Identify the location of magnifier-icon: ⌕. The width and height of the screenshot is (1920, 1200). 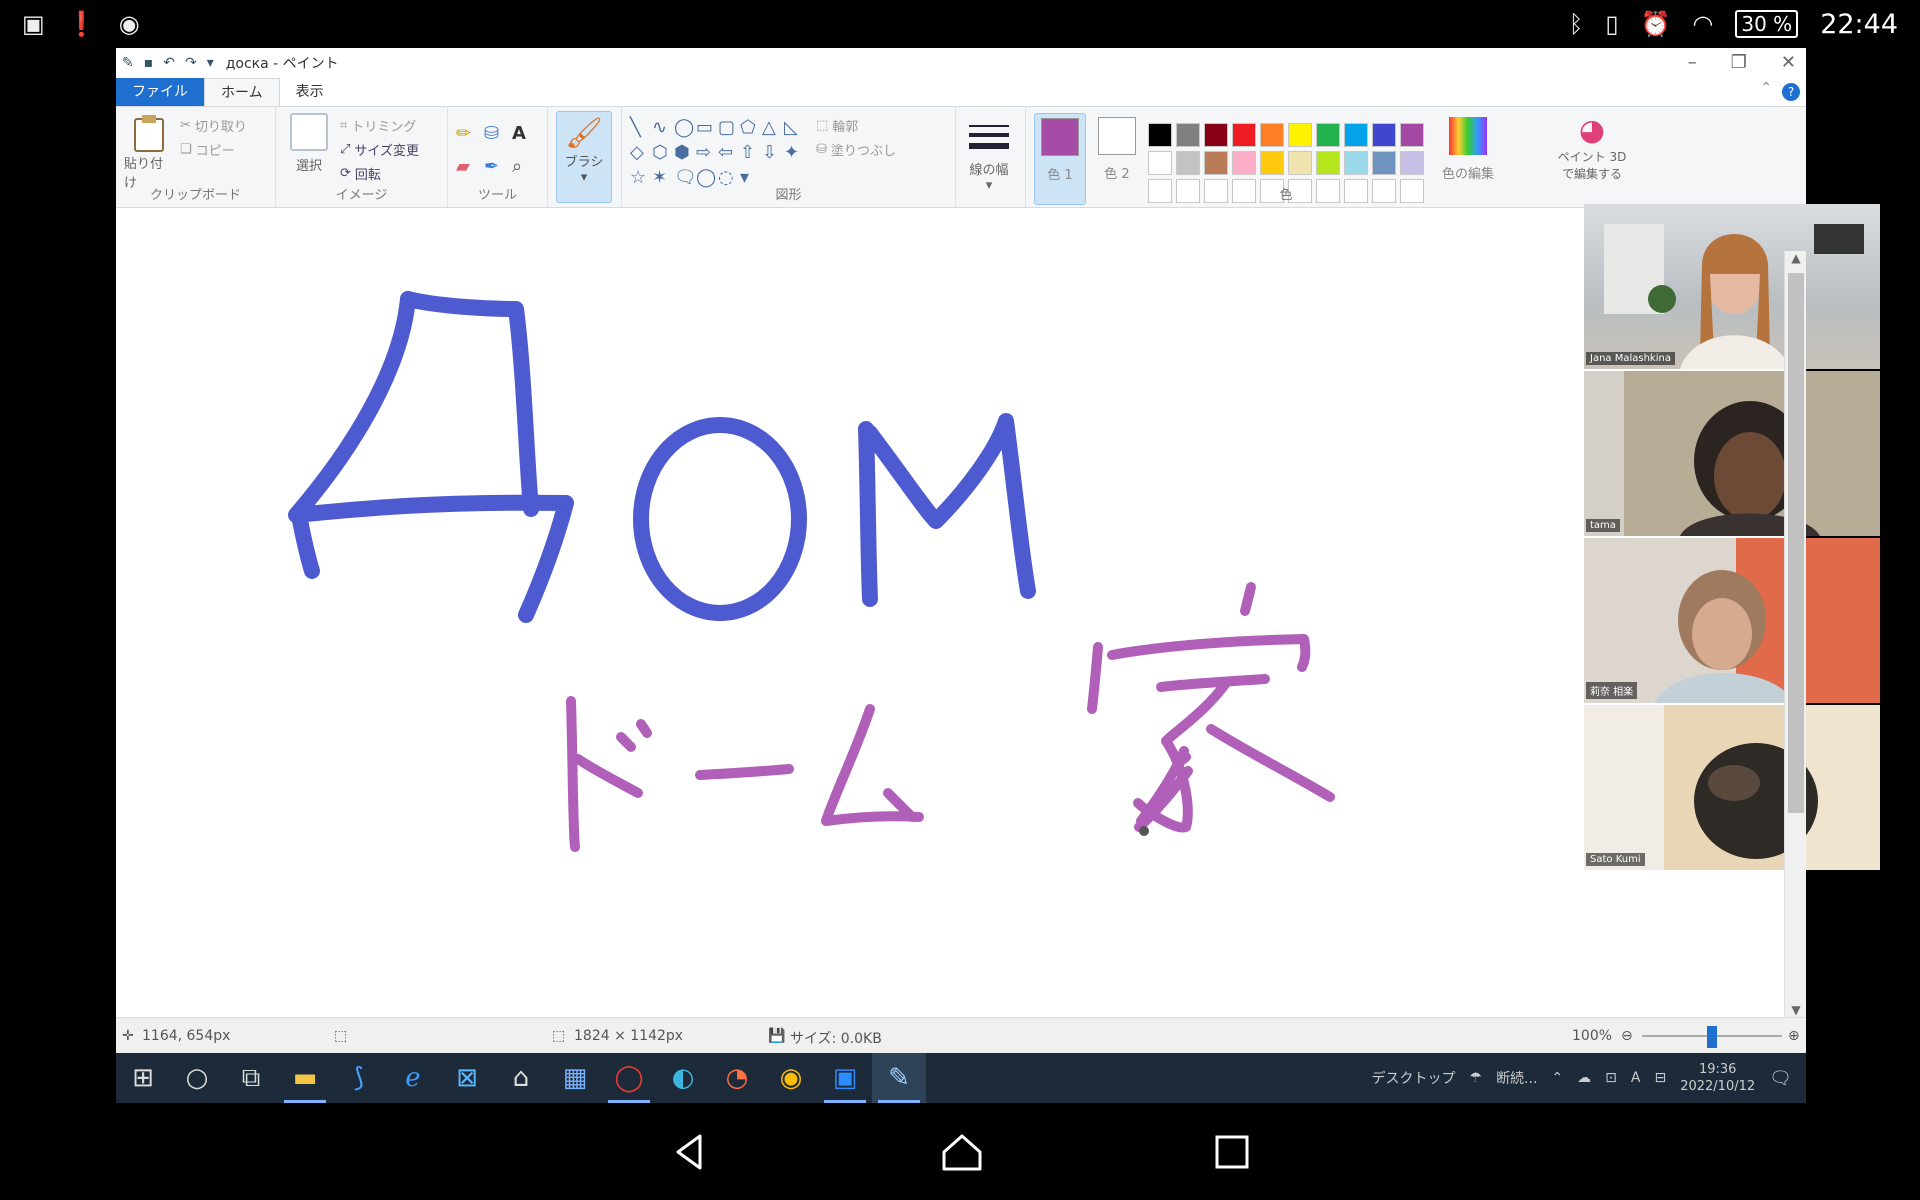
(526, 166).